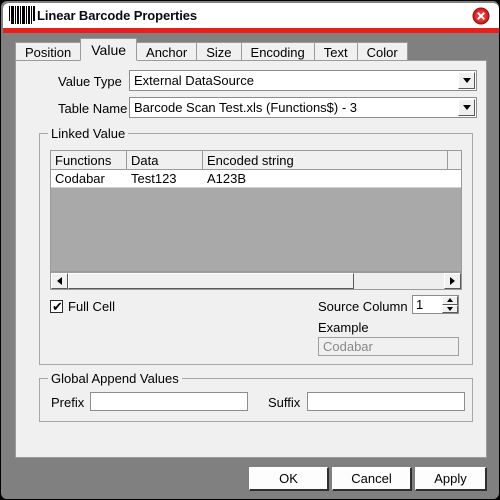 This screenshot has height=500, width=500. I want to click on grid-horizontal-scrollbar, so click(256, 281).